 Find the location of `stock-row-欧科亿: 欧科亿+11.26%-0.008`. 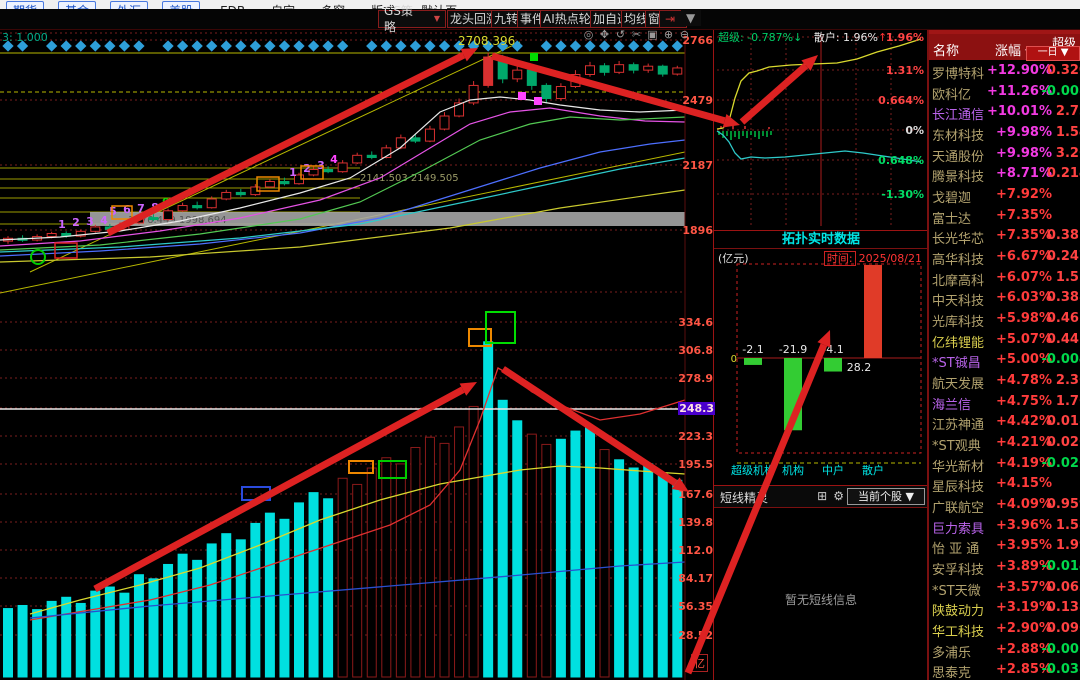

stock-row-欧科亿: 欧科亿+11.26%-0.008 is located at coordinates (1004, 92).